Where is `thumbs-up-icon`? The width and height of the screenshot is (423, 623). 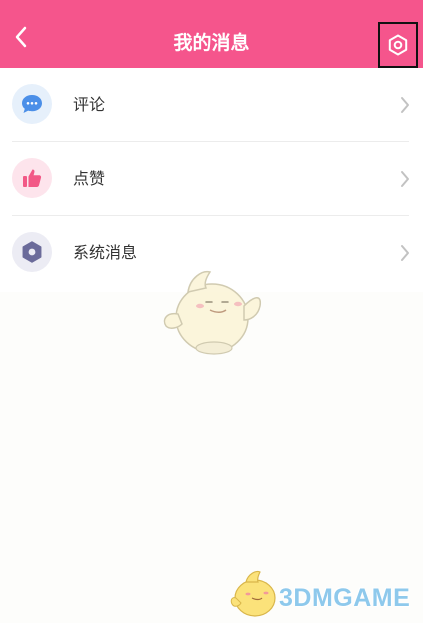
thumbs-up-icon is located at coordinates (32, 178).